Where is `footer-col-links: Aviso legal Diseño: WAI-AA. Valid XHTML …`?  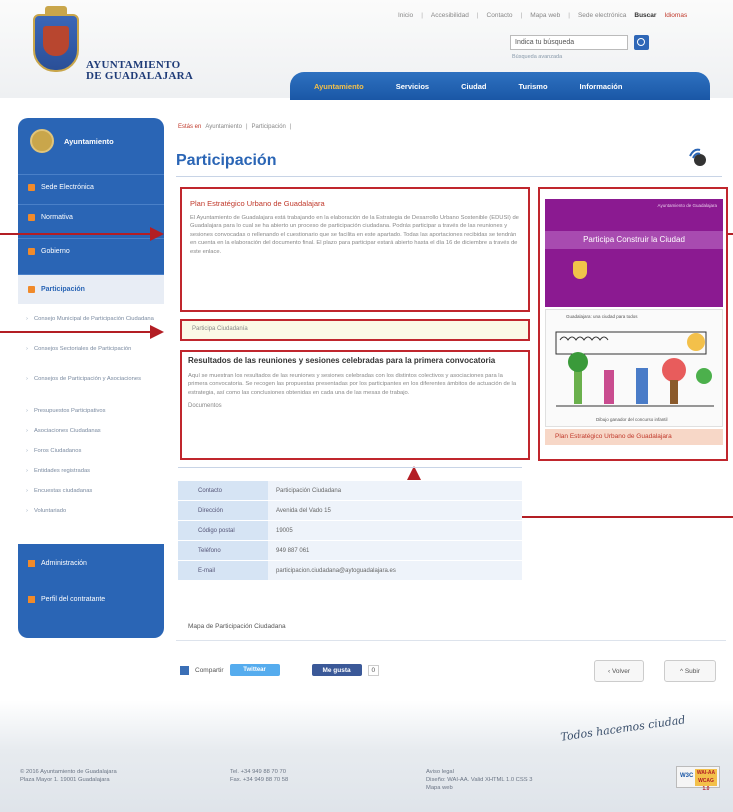
footer-col-links: Aviso legal Diseño: WAI-AA. Valid XHTML … is located at coordinates (479, 780).